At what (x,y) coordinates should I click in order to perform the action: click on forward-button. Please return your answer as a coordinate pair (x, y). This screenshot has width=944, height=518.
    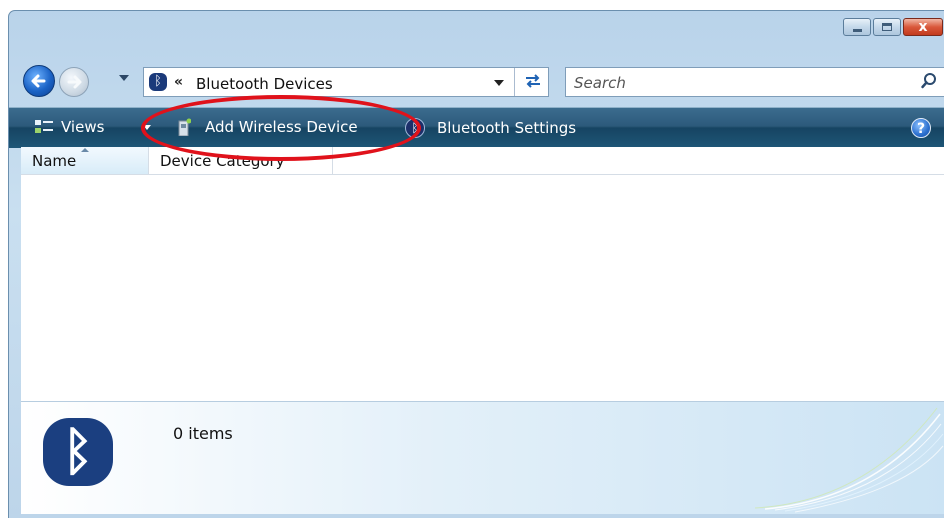
    Looking at the image, I should click on (74, 82).